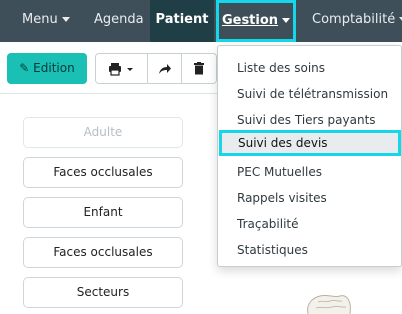 The width and height of the screenshot is (402, 314). I want to click on print-dropdown-button, so click(122, 68).